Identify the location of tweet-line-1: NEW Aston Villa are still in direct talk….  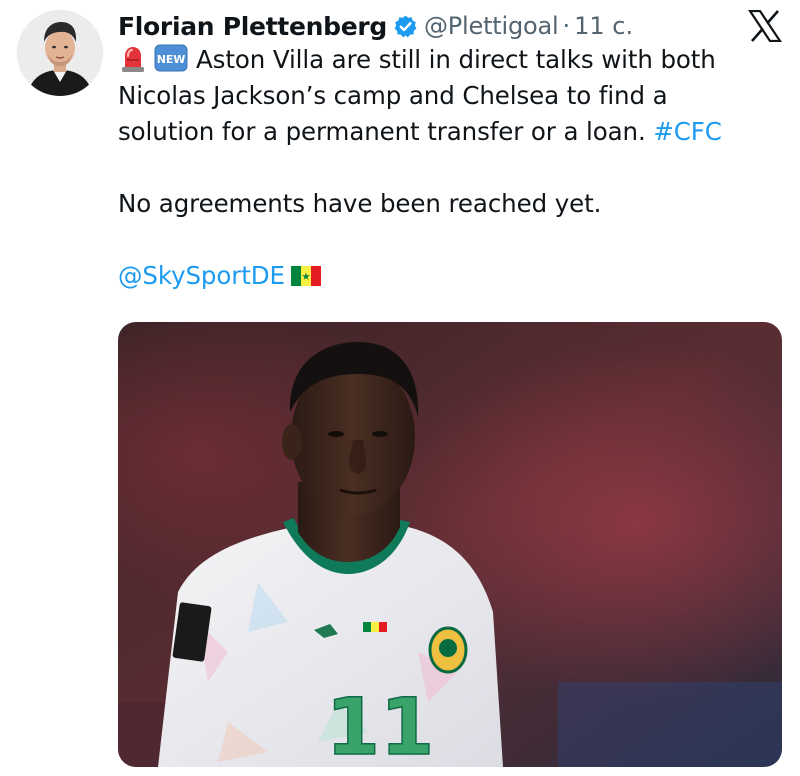
(453, 60).